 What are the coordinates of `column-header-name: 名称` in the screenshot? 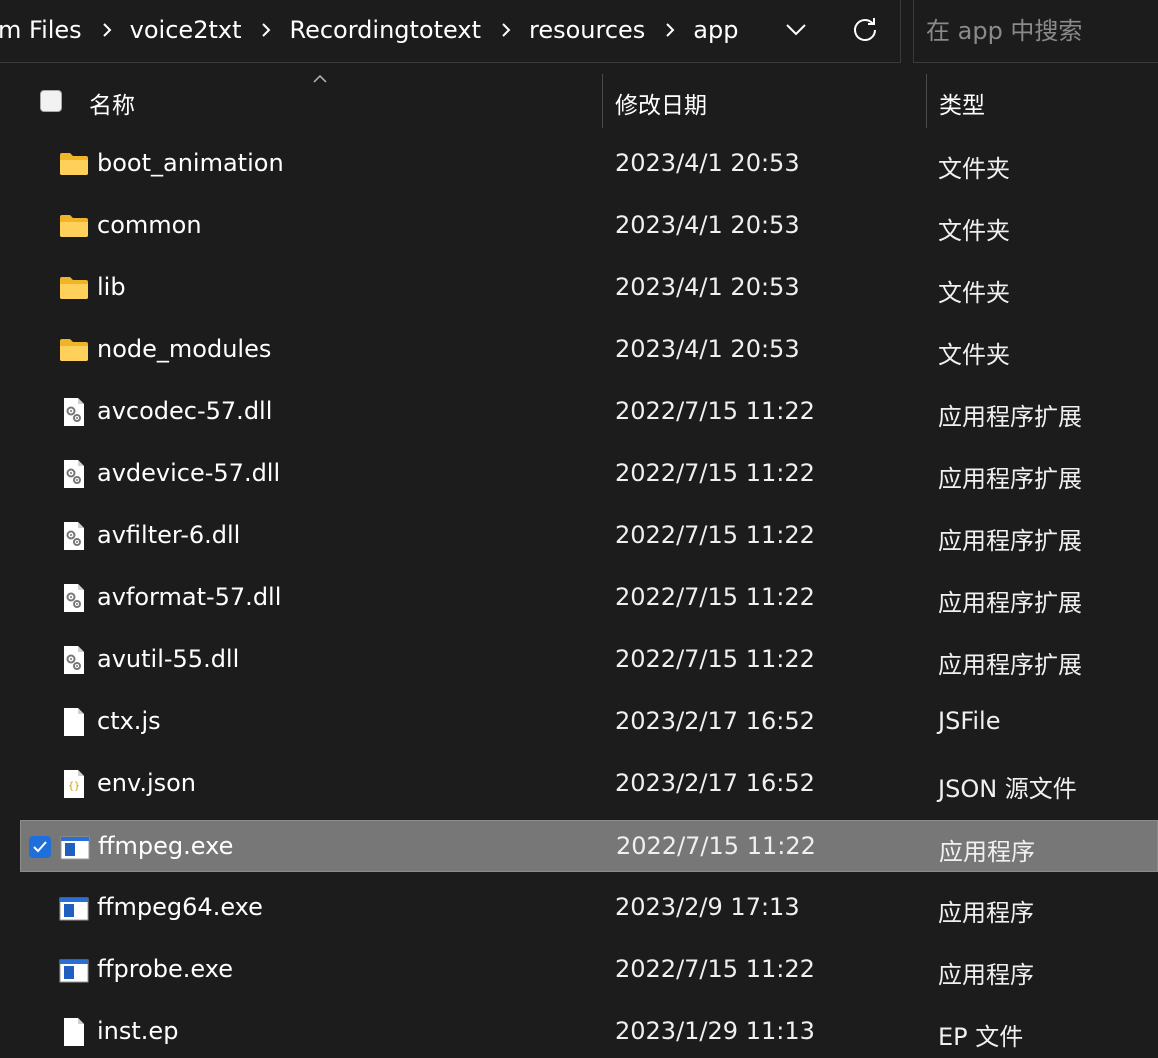 It's located at (112, 103).